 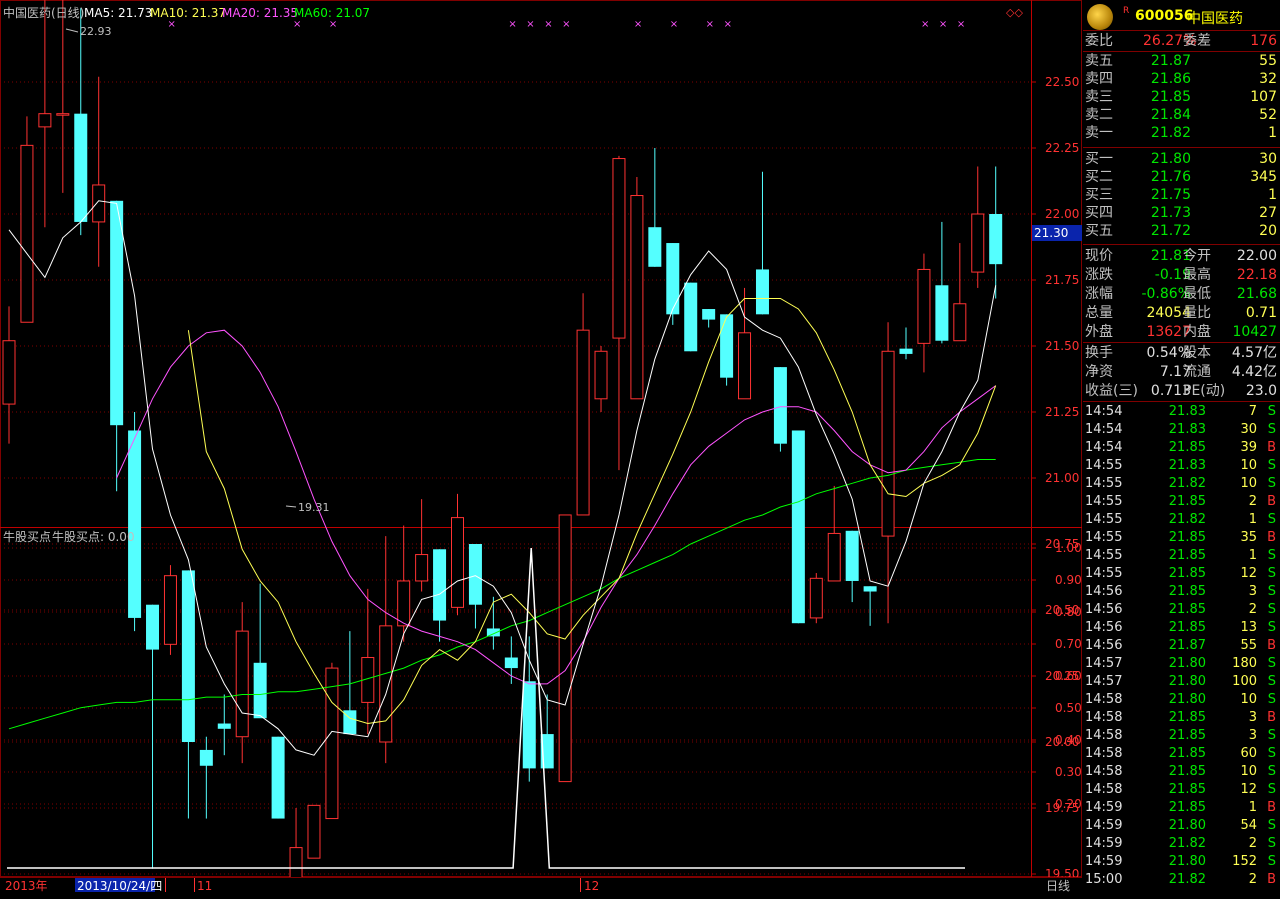 I want to click on trade-price: 21.82, so click(x=1187, y=483).